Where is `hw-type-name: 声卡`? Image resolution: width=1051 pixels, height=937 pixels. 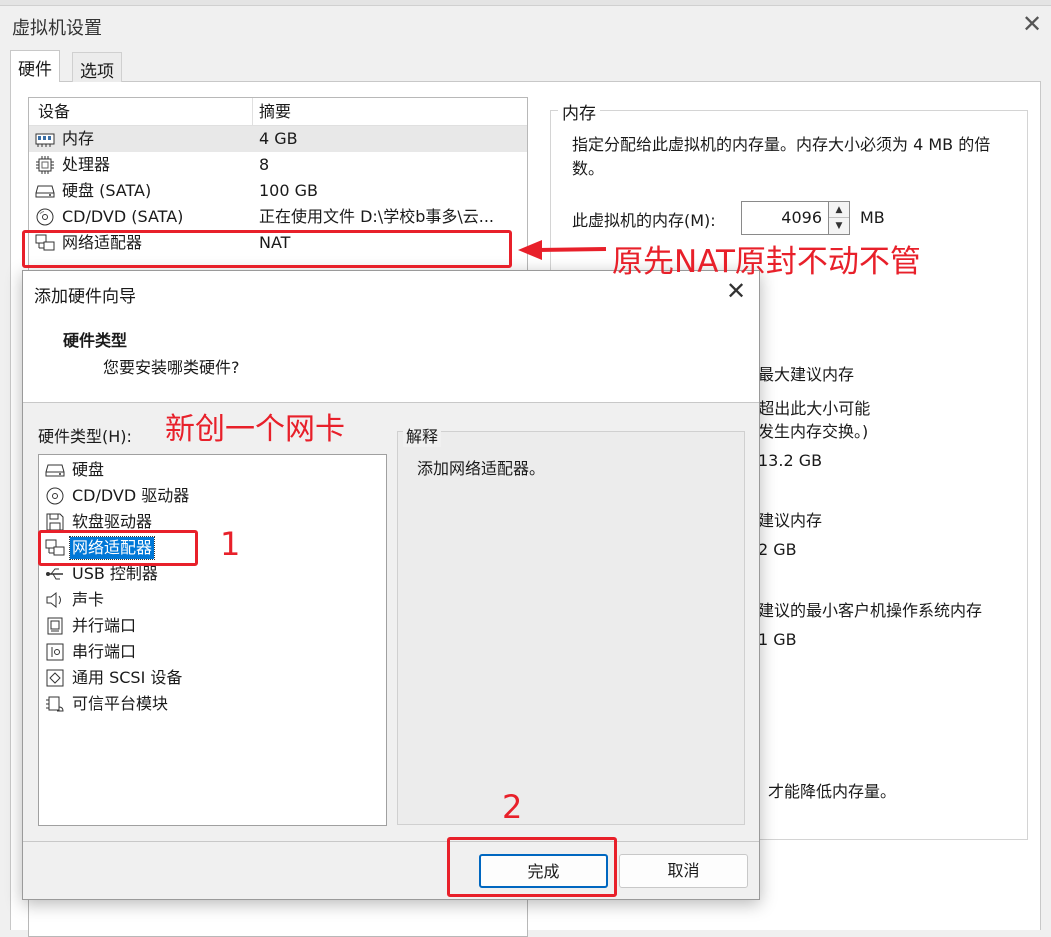 hw-type-name: 声卡 is located at coordinates (88, 599).